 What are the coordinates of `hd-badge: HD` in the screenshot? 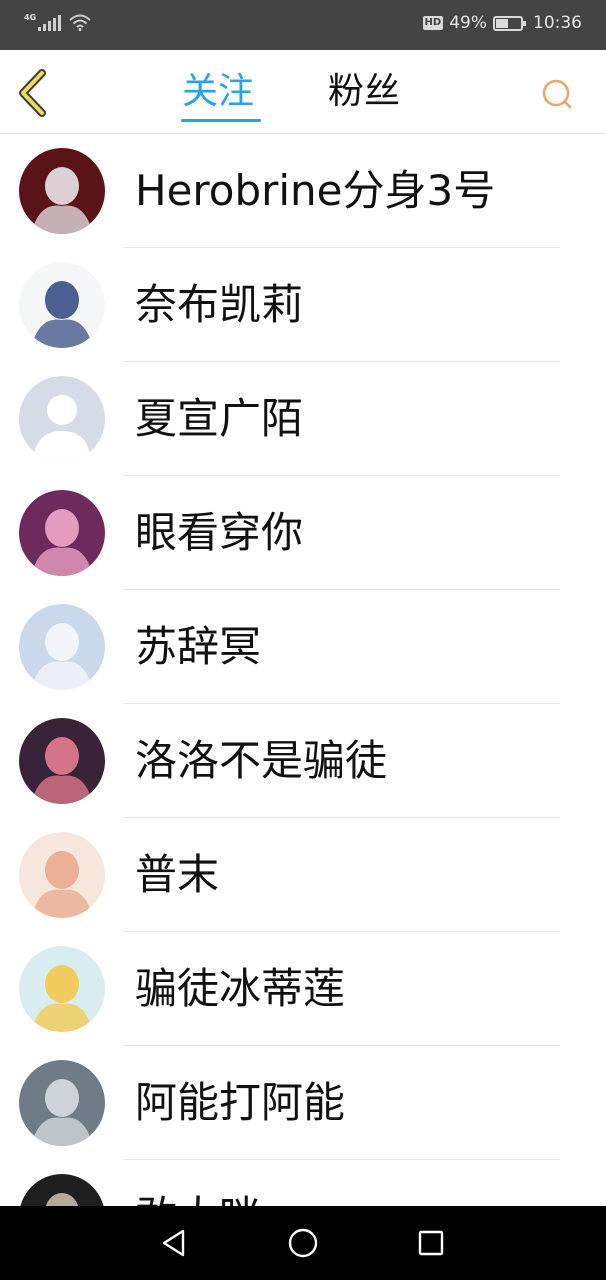 It's located at (433, 23).